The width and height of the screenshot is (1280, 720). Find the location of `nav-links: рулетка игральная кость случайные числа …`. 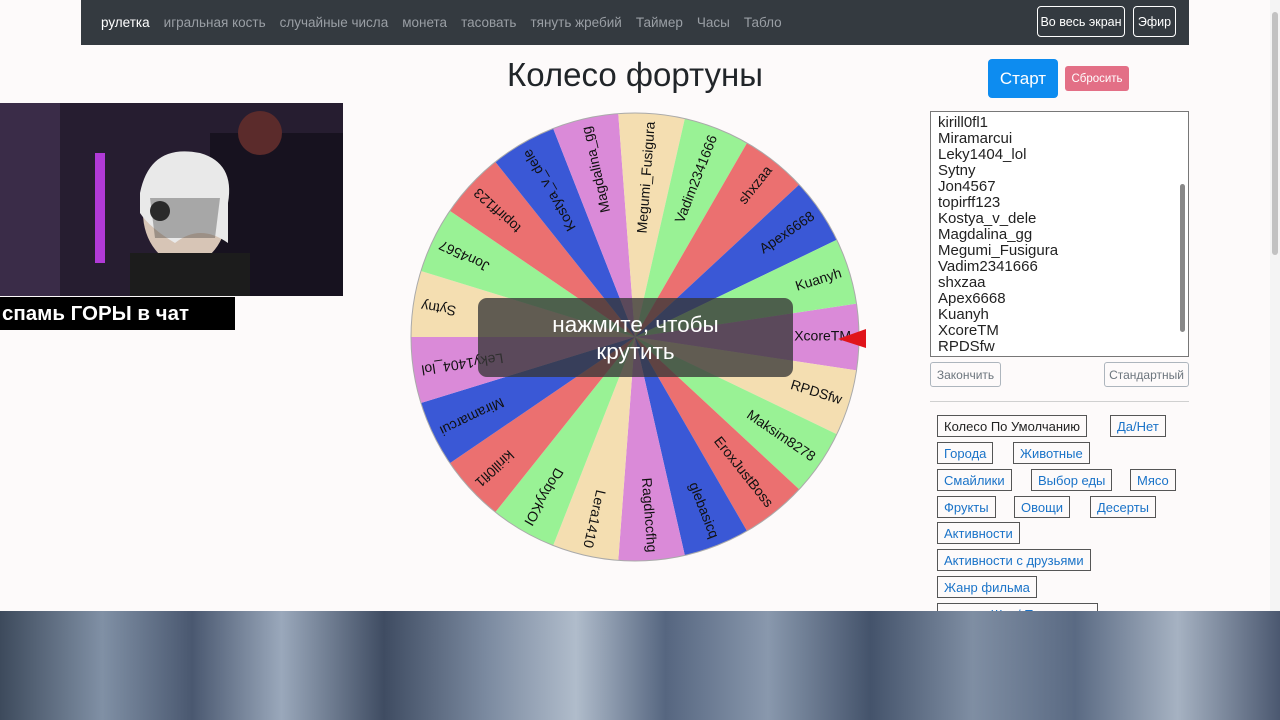

nav-links: рулетка игральная кость случайные числа … is located at coordinates (448, 22).